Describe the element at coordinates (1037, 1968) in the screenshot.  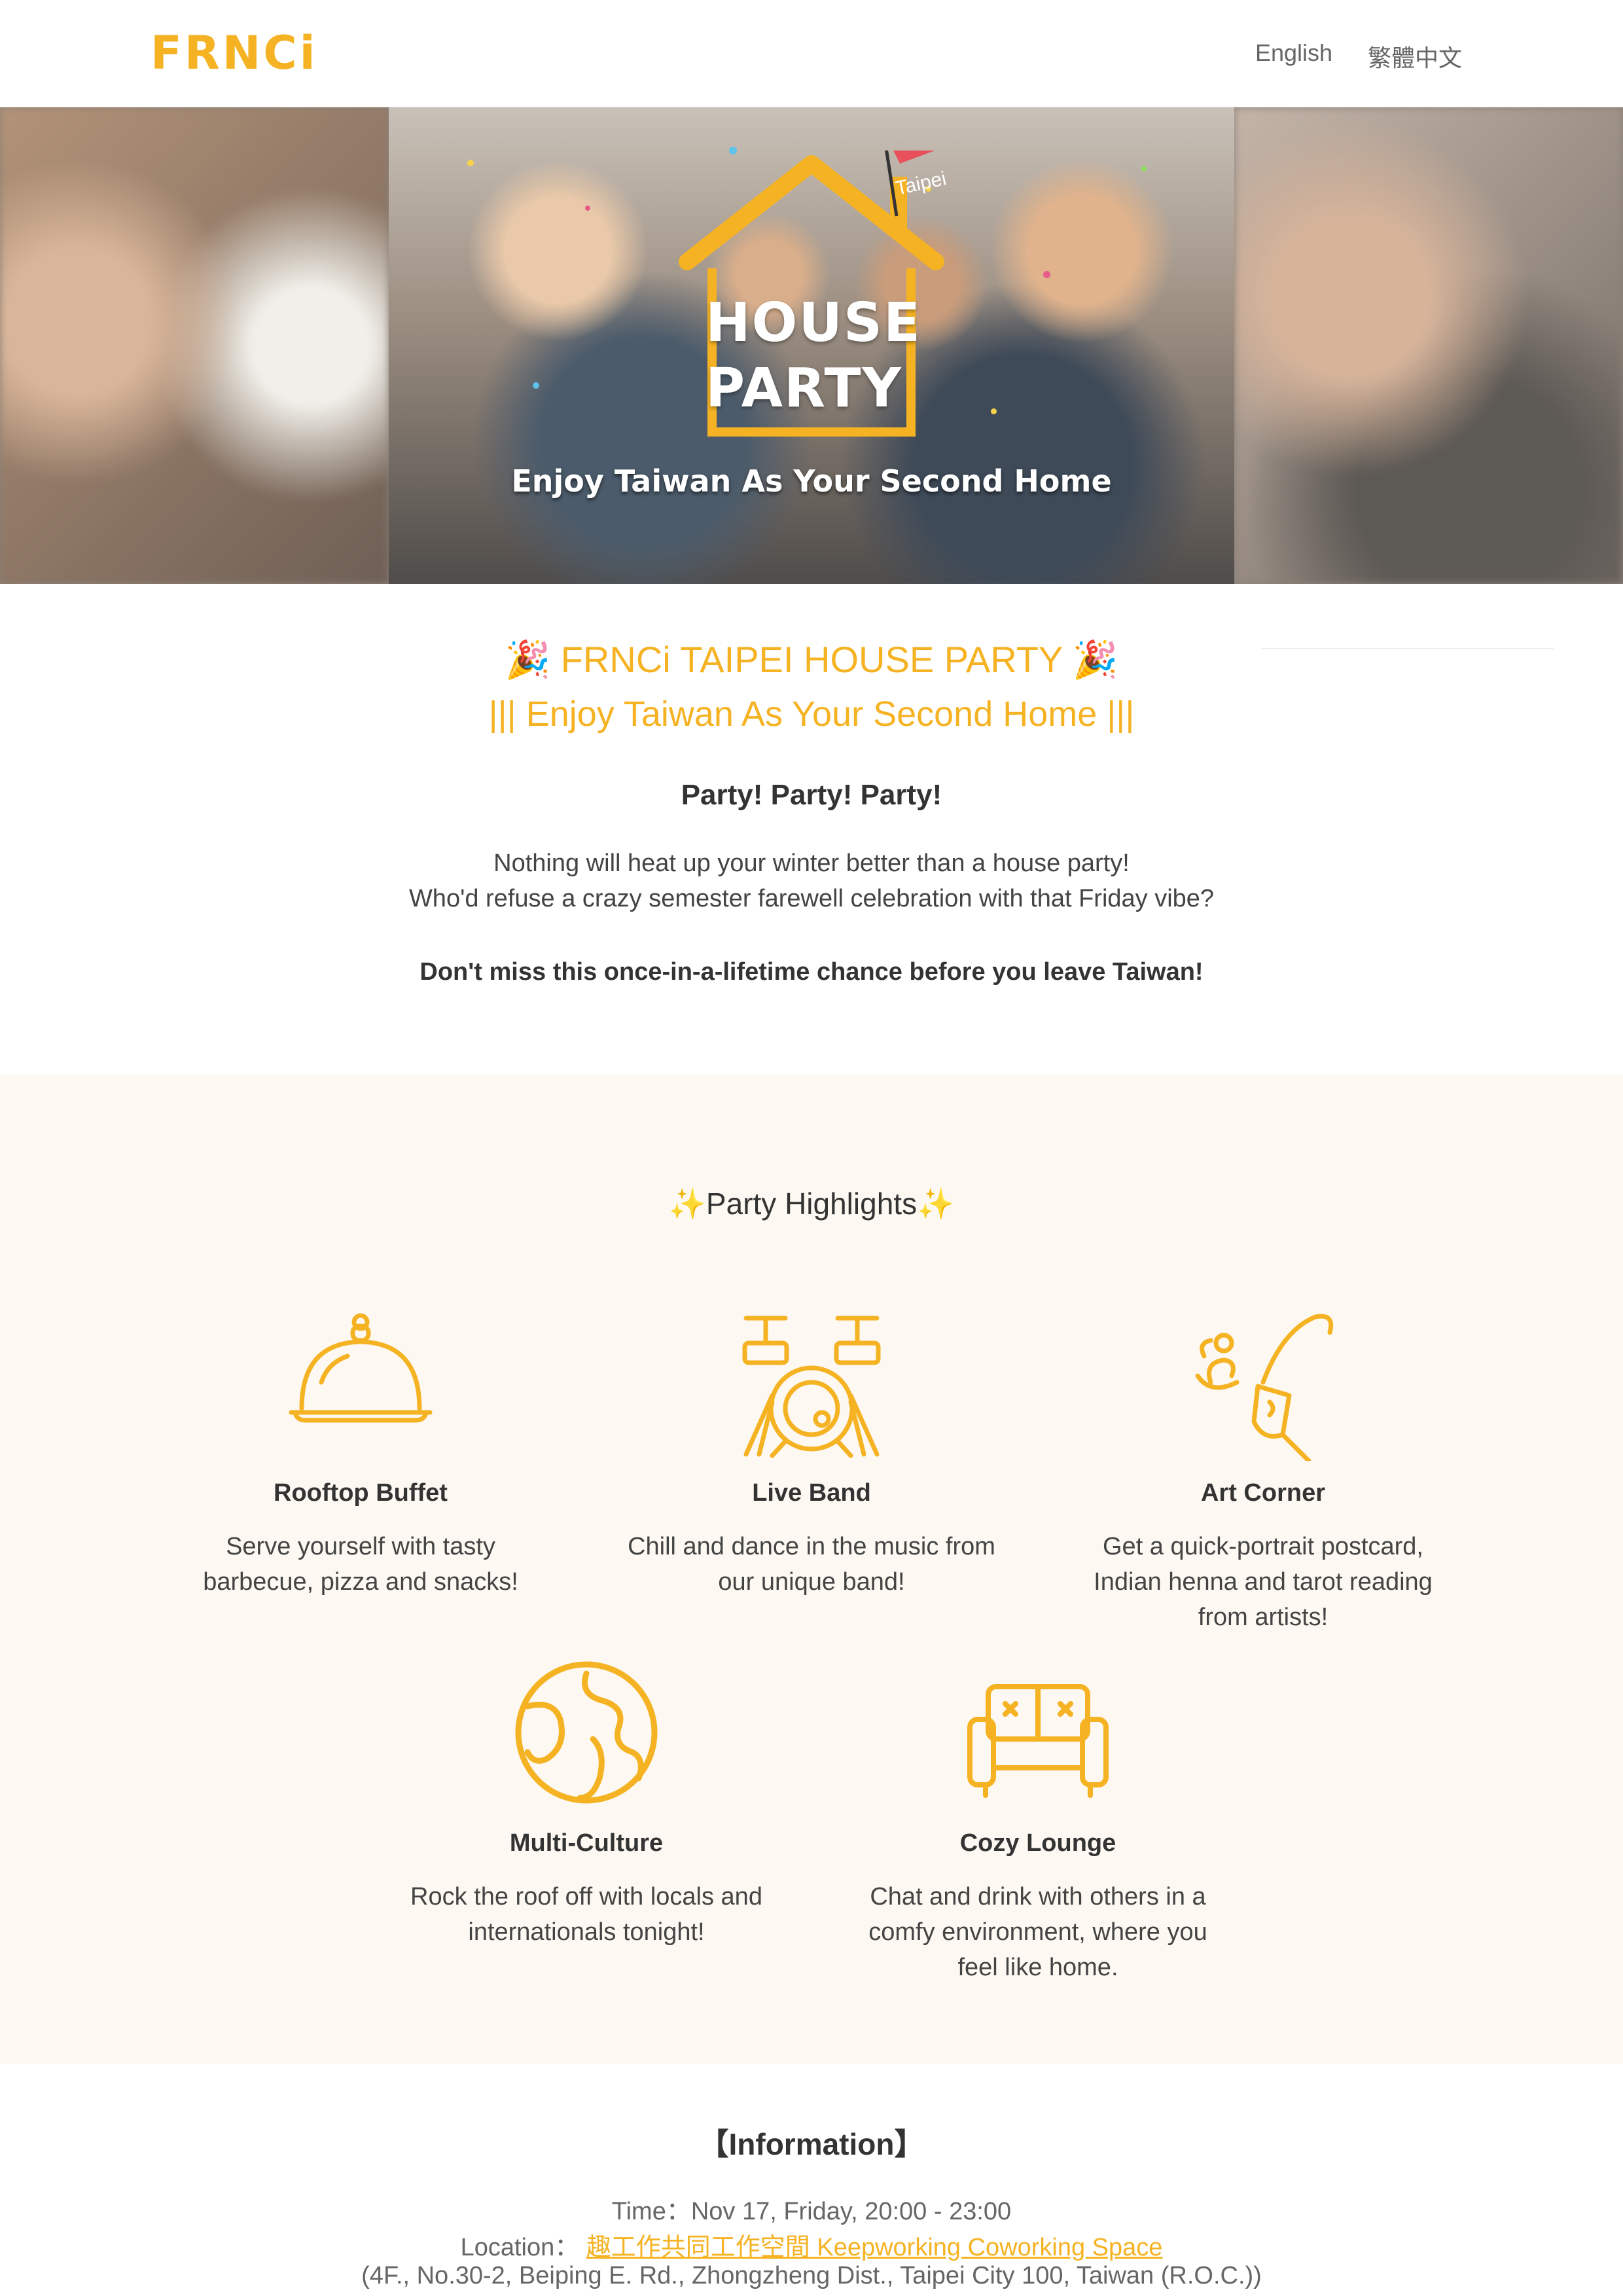
I see `desc-line: feel like home.` at that location.